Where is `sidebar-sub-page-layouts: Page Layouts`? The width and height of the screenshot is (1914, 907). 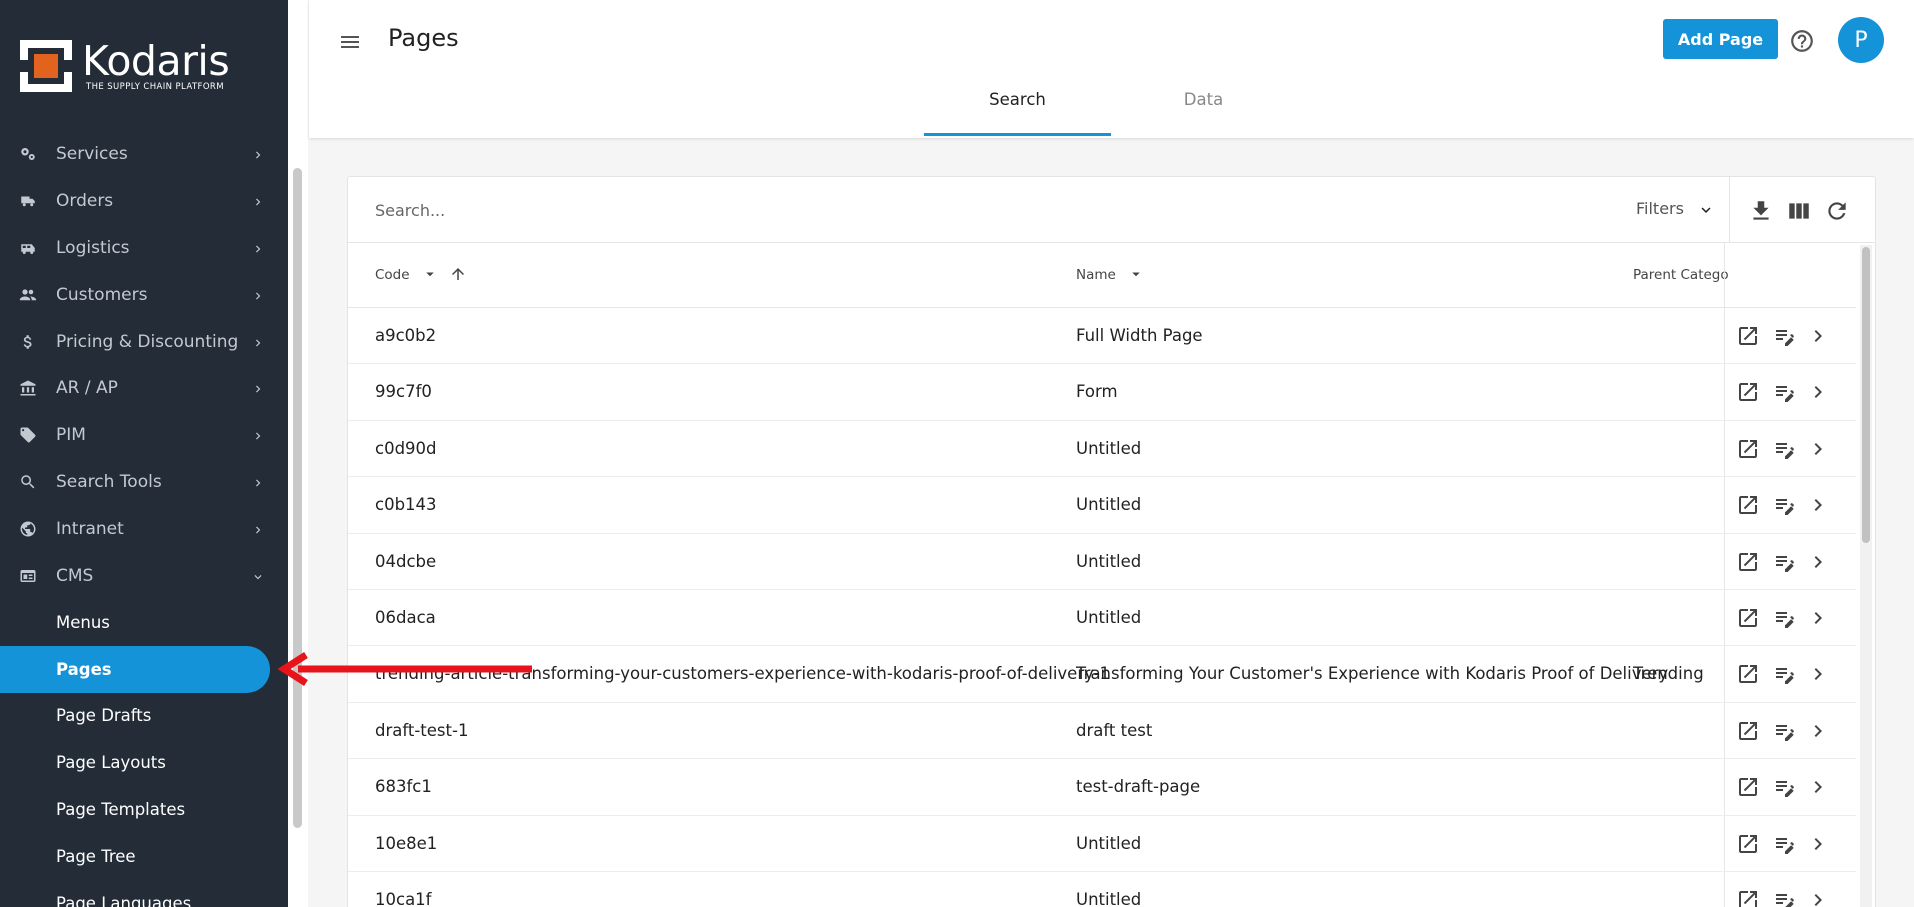
sidebar-sub-page-layouts: Page Layouts is located at coordinates (144, 762).